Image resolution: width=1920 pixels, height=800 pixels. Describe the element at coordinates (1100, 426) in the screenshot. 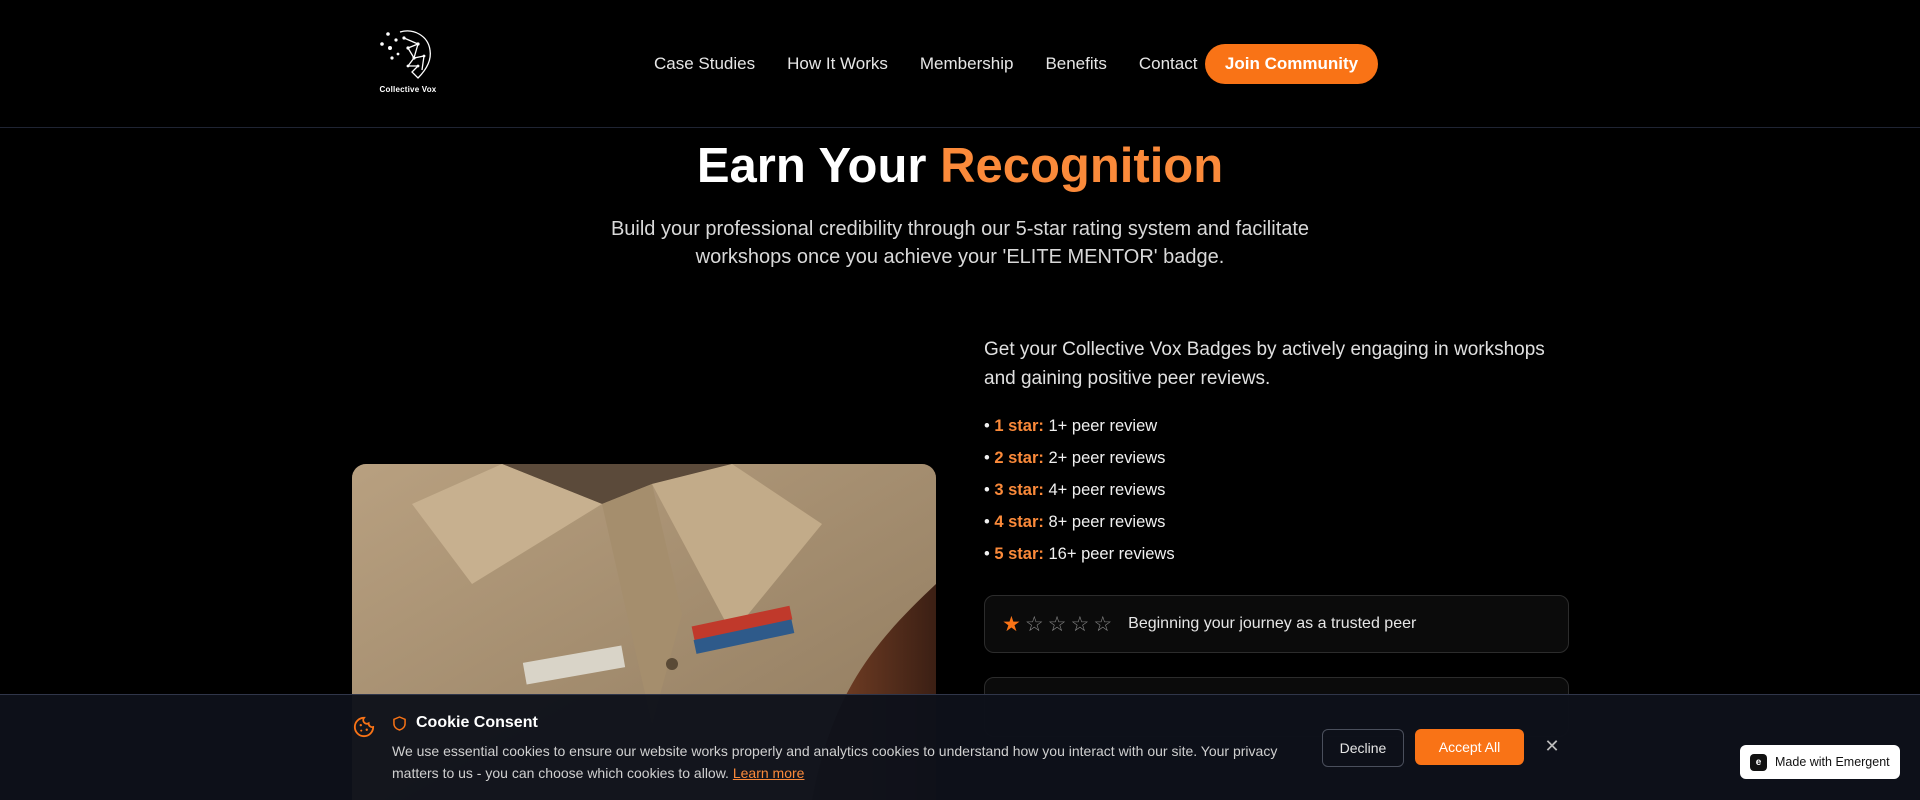

I see `tier-desc: 1+ peer review` at that location.